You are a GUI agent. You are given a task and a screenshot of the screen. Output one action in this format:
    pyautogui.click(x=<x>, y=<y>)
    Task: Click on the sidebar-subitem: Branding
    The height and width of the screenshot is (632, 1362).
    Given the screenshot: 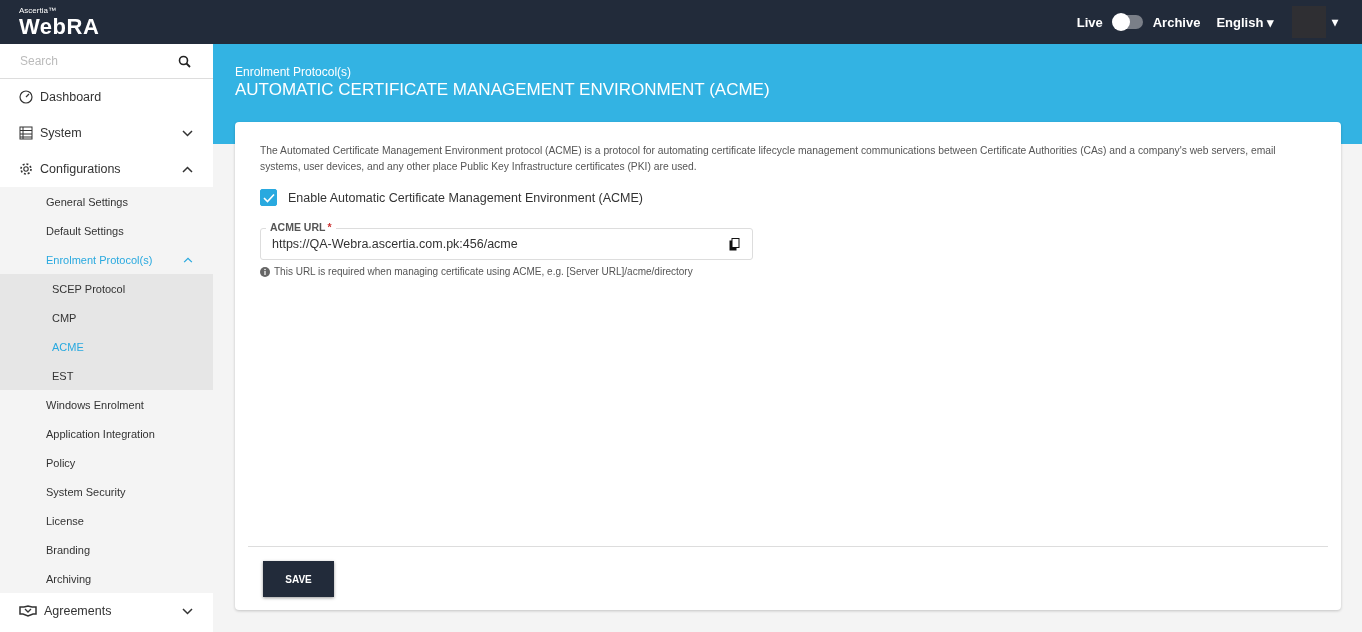 What is the action you would take?
    pyautogui.click(x=106, y=549)
    